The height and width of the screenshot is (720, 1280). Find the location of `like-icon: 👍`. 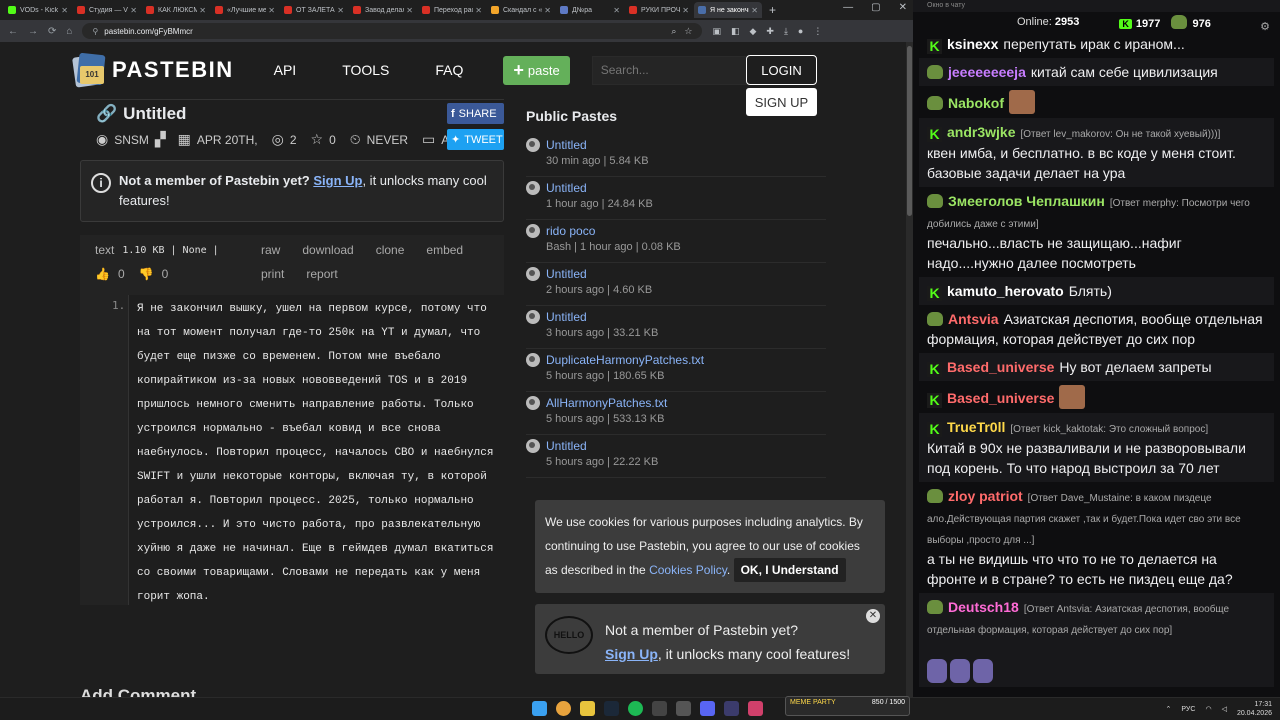

like-icon: 👍 is located at coordinates (102, 274).